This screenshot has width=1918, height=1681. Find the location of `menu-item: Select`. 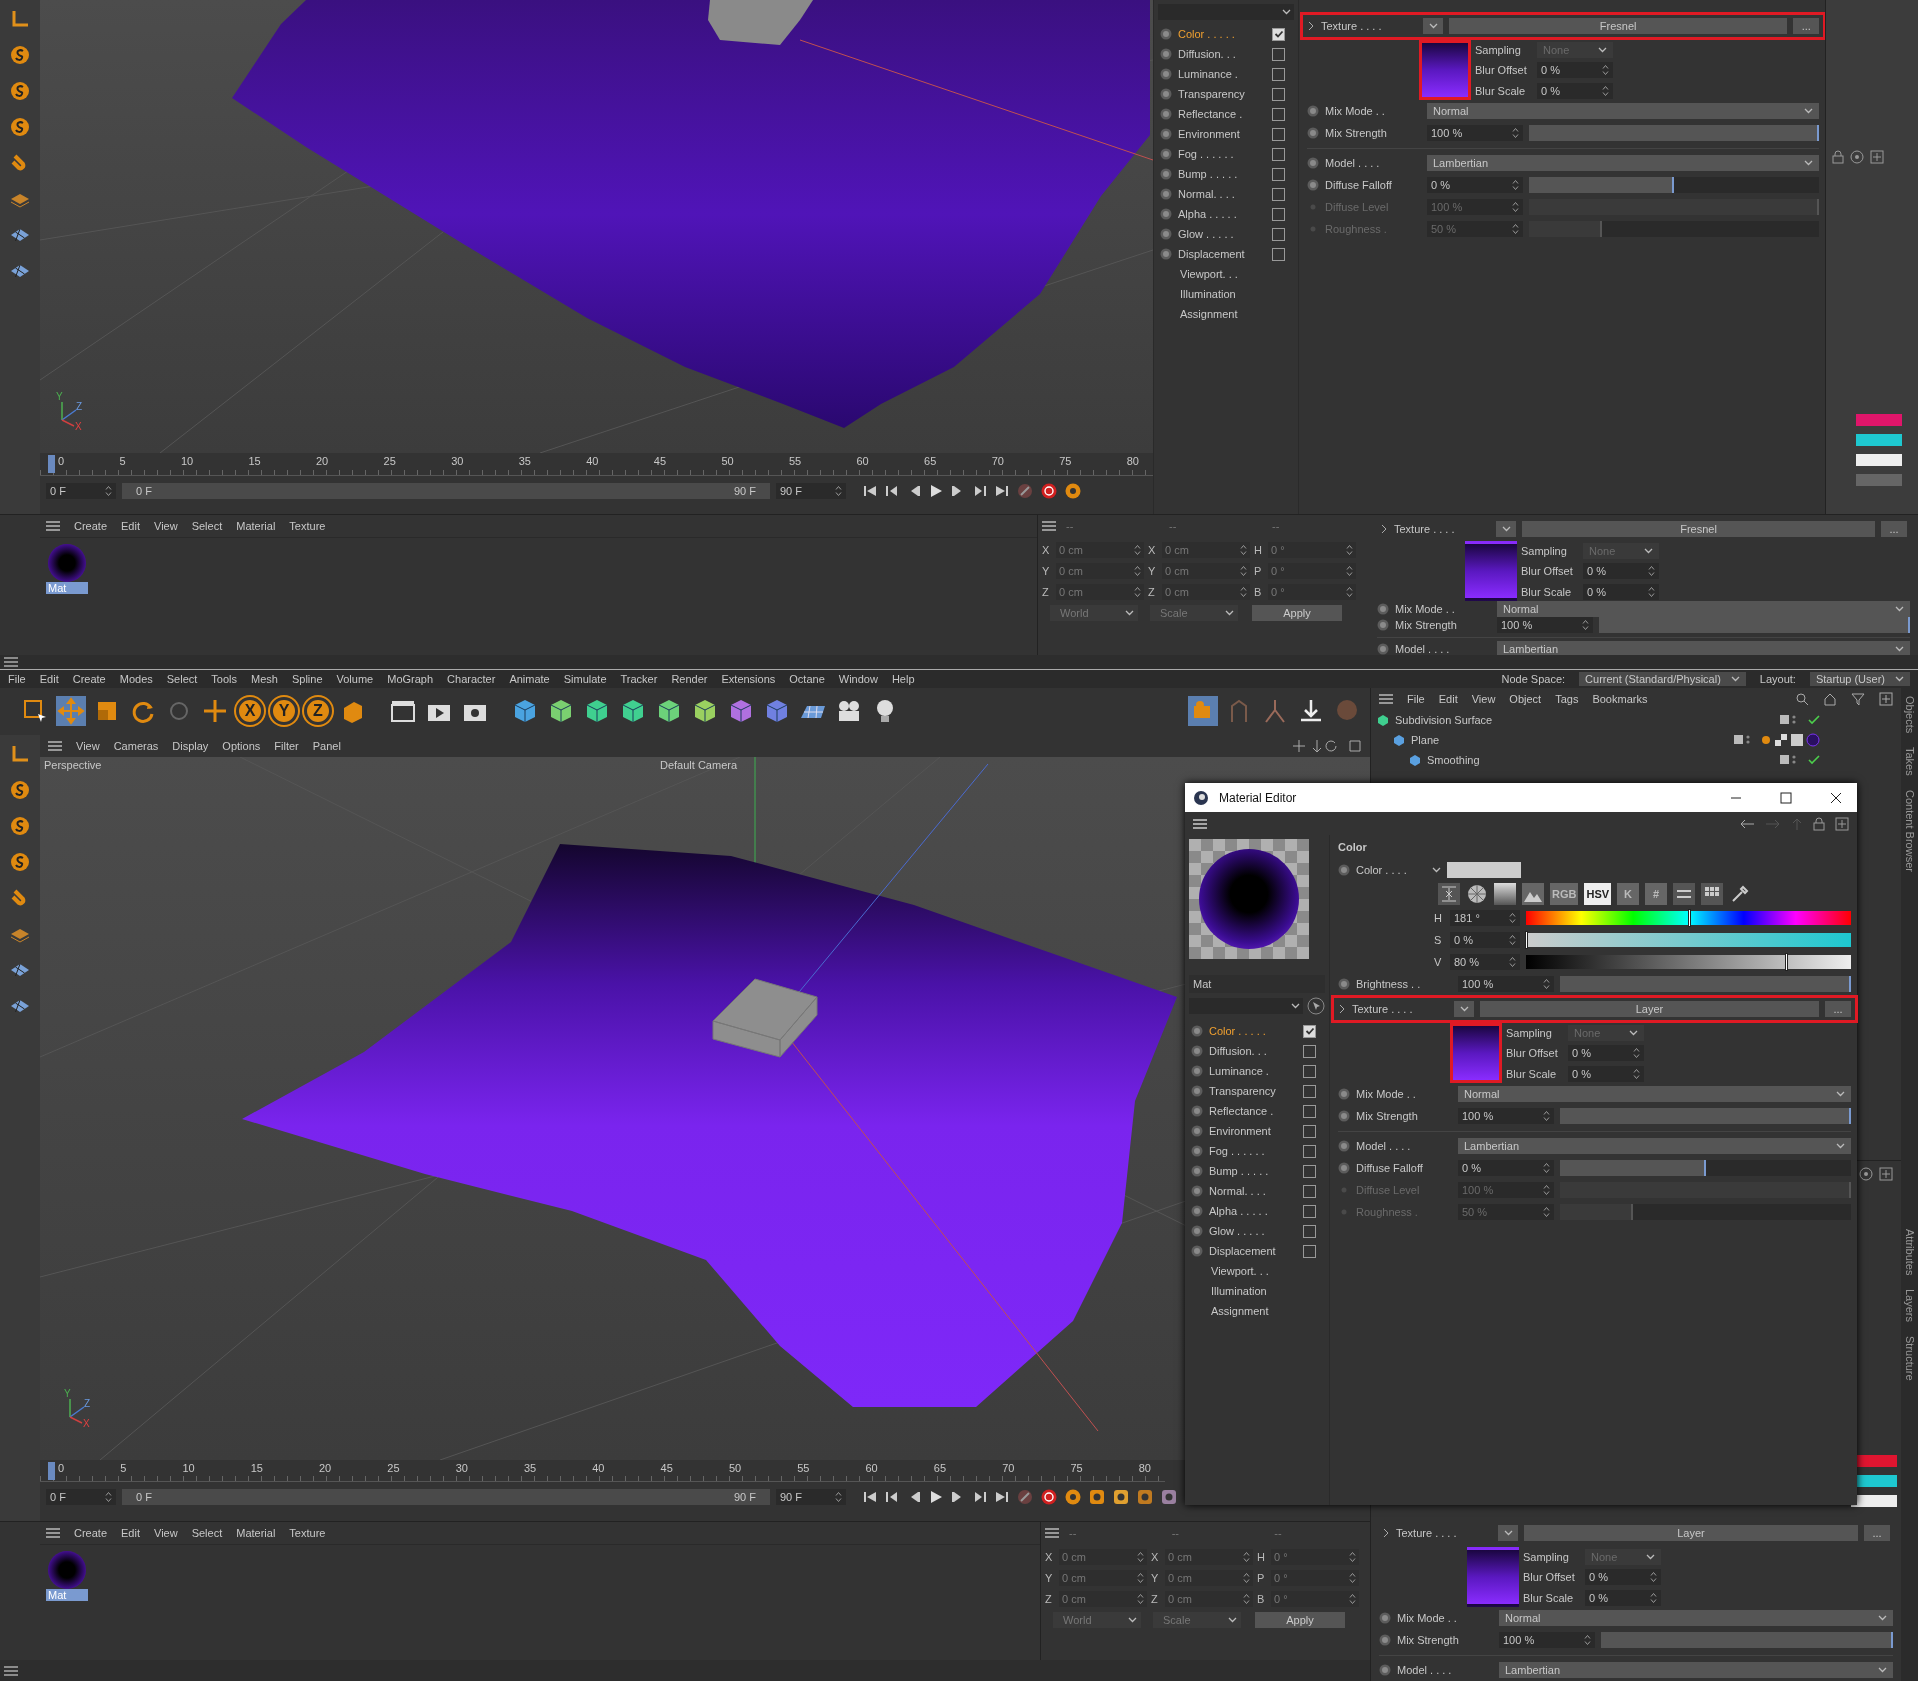

menu-item: Select is located at coordinates (207, 1533).